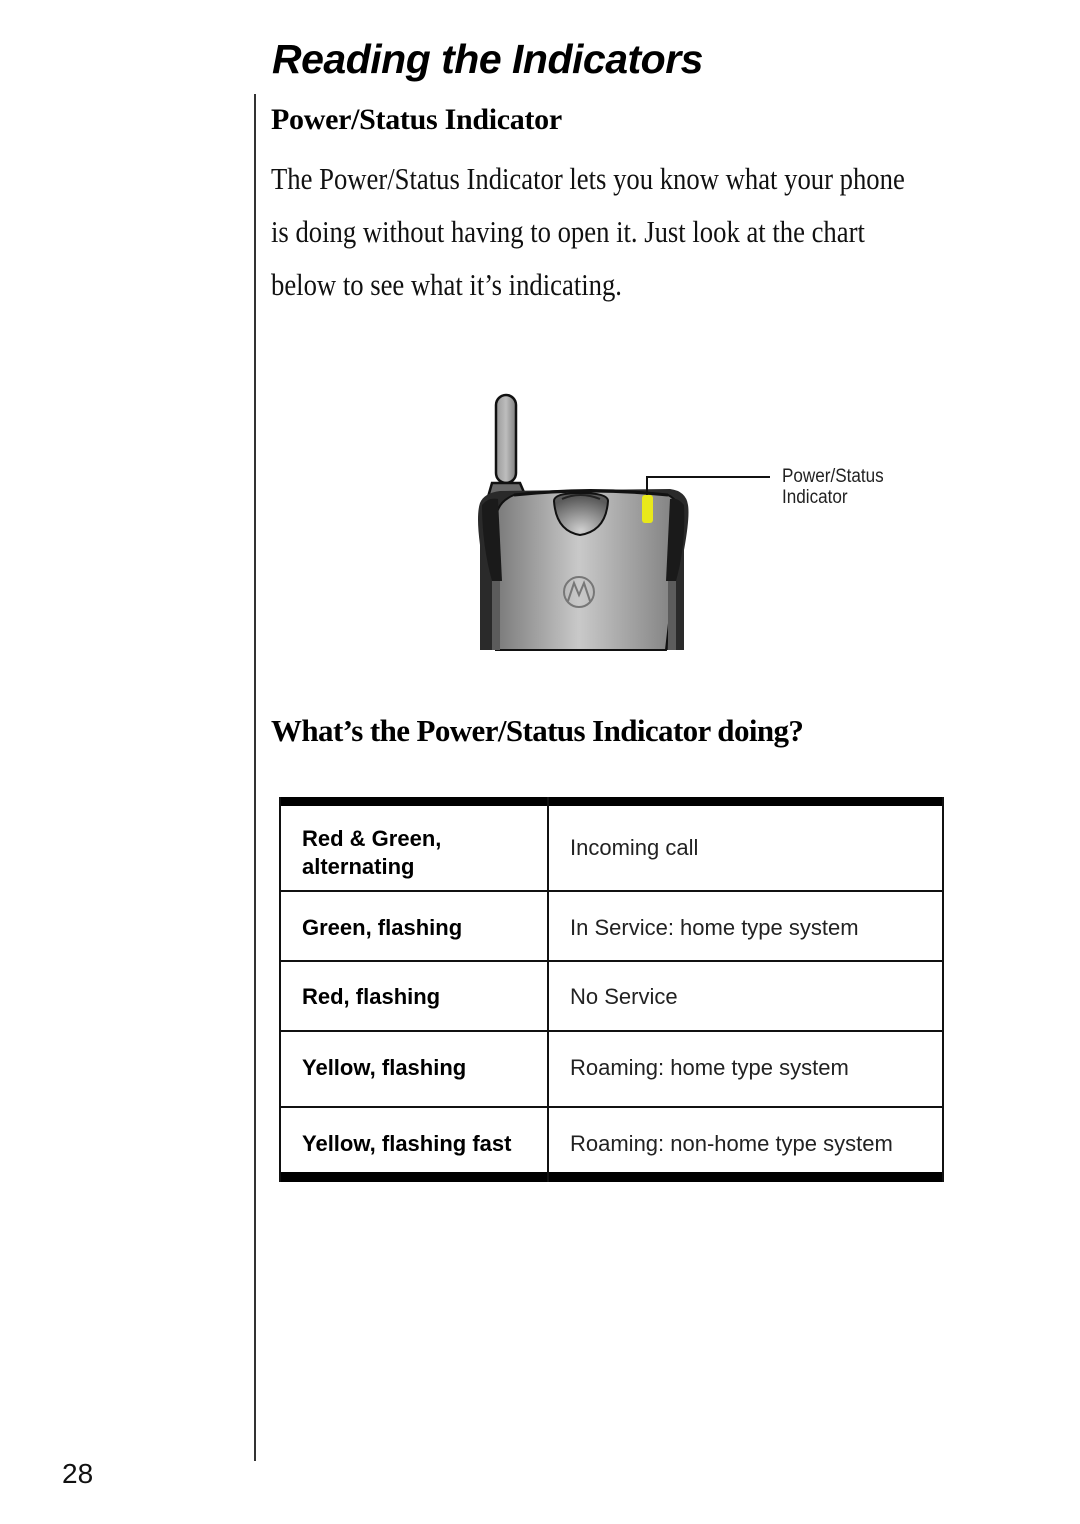 Image resolution: width=1080 pixels, height=1524 pixels. What do you see at coordinates (624, 996) in the screenshot?
I see `table-row-meaning: No Service` at bounding box center [624, 996].